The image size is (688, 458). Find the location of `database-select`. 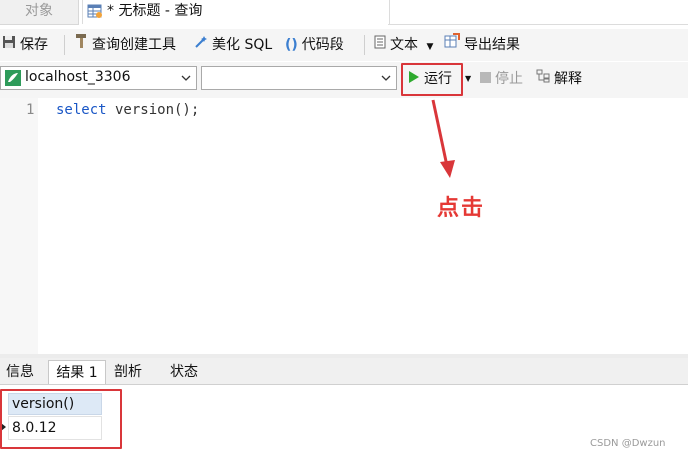

database-select is located at coordinates (299, 78).